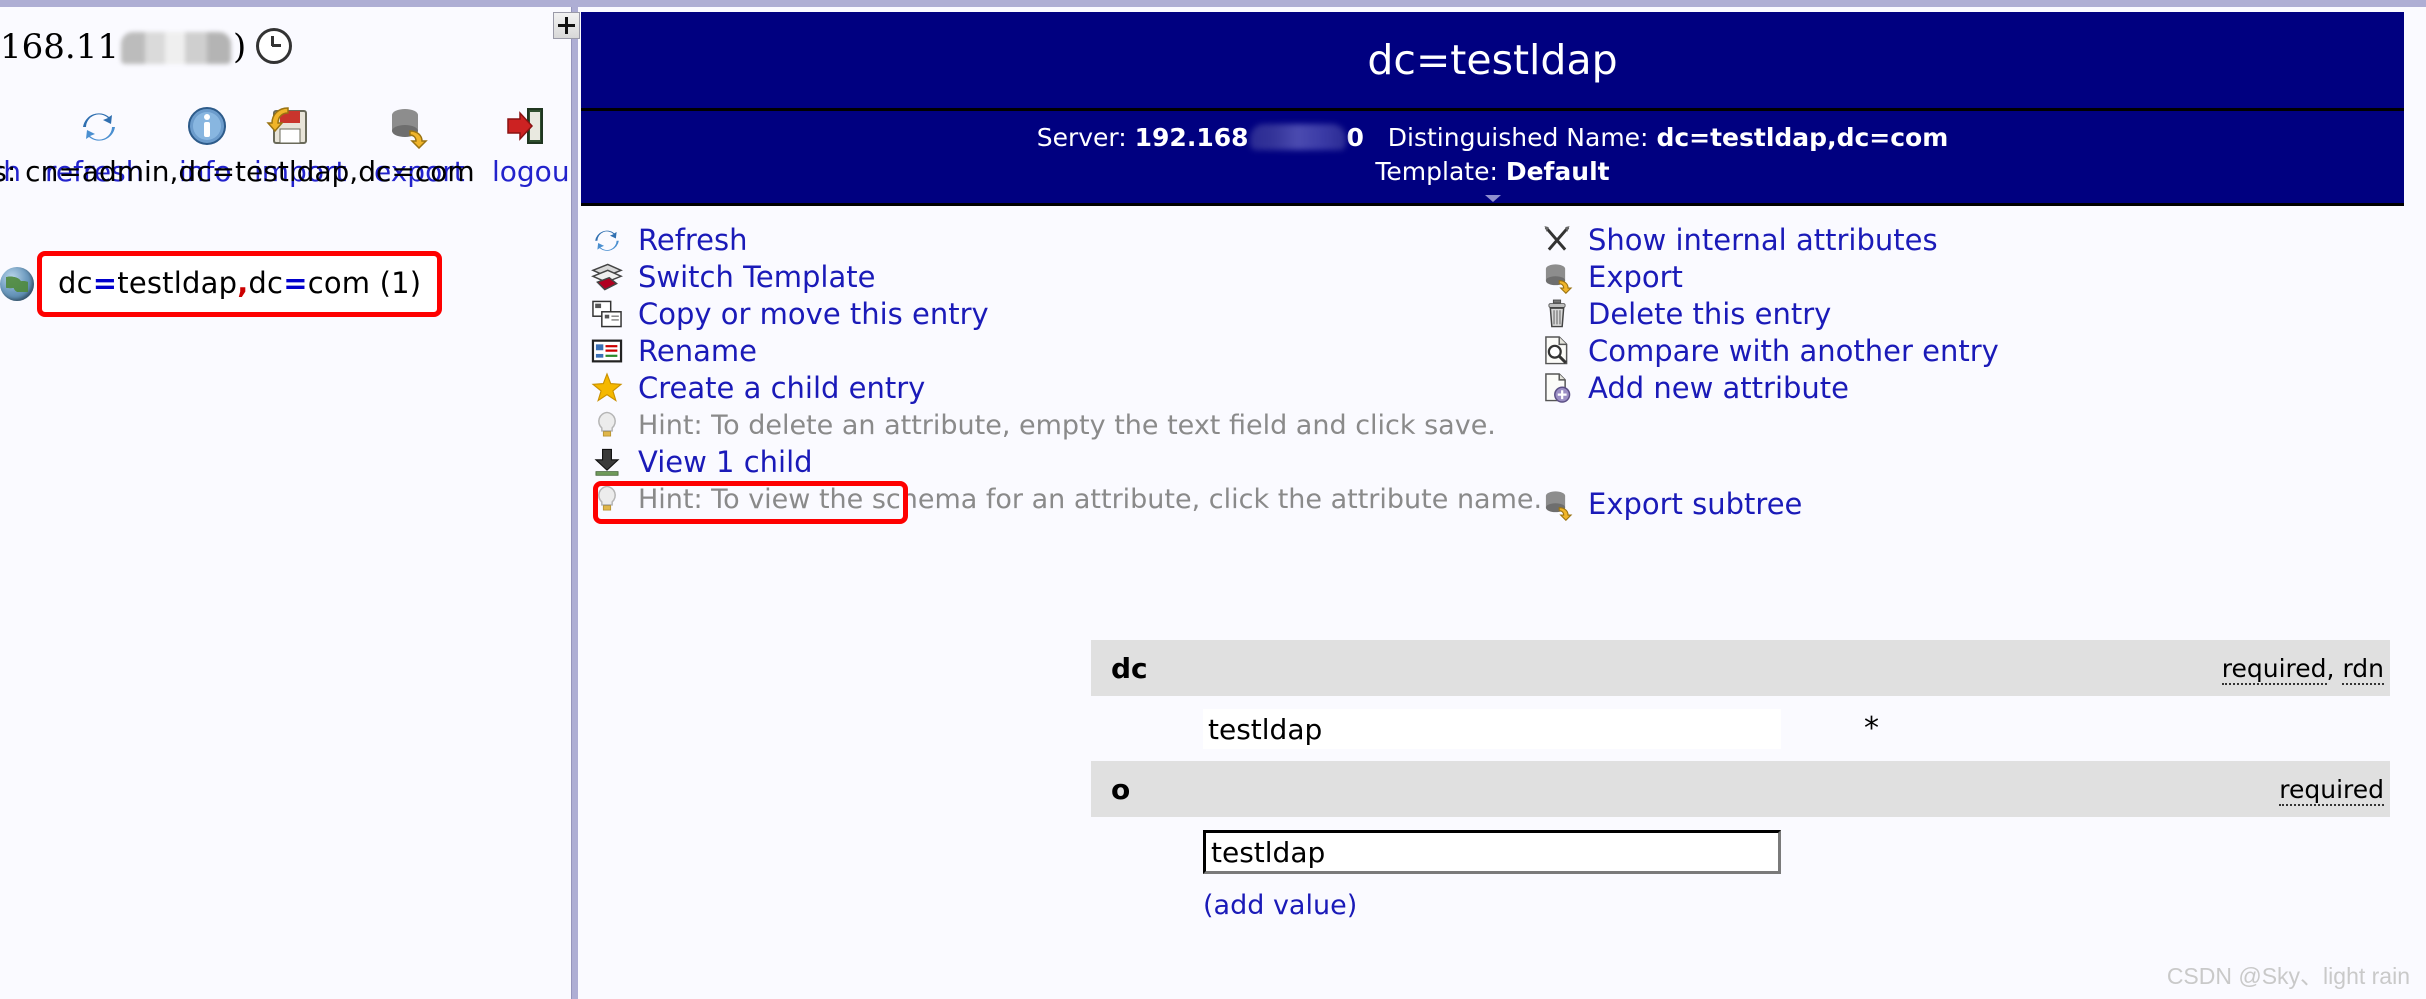 The height and width of the screenshot is (999, 2426). I want to click on attribute-input-o, so click(1492, 852).